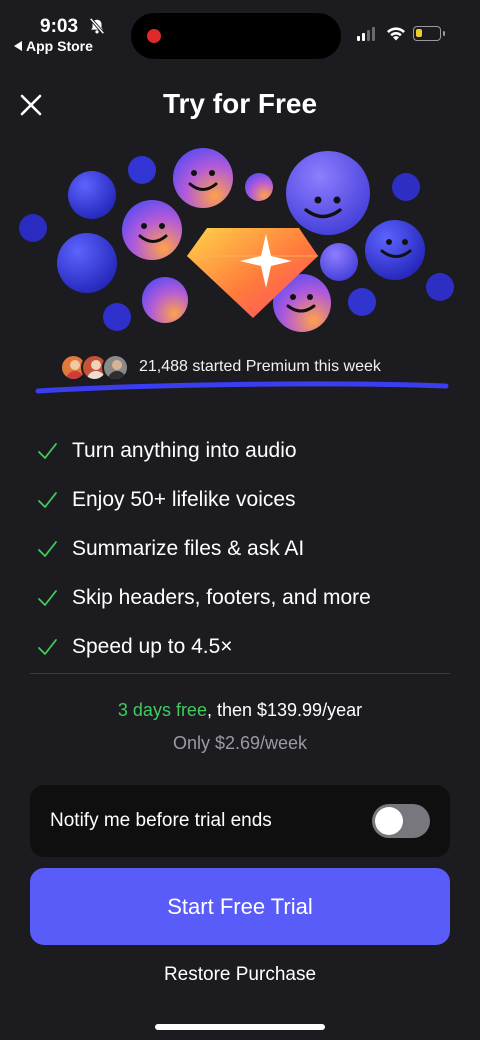 This screenshot has width=480, height=1040. I want to click on feature-item: Skip headers, footers, and more, so click(203, 597).